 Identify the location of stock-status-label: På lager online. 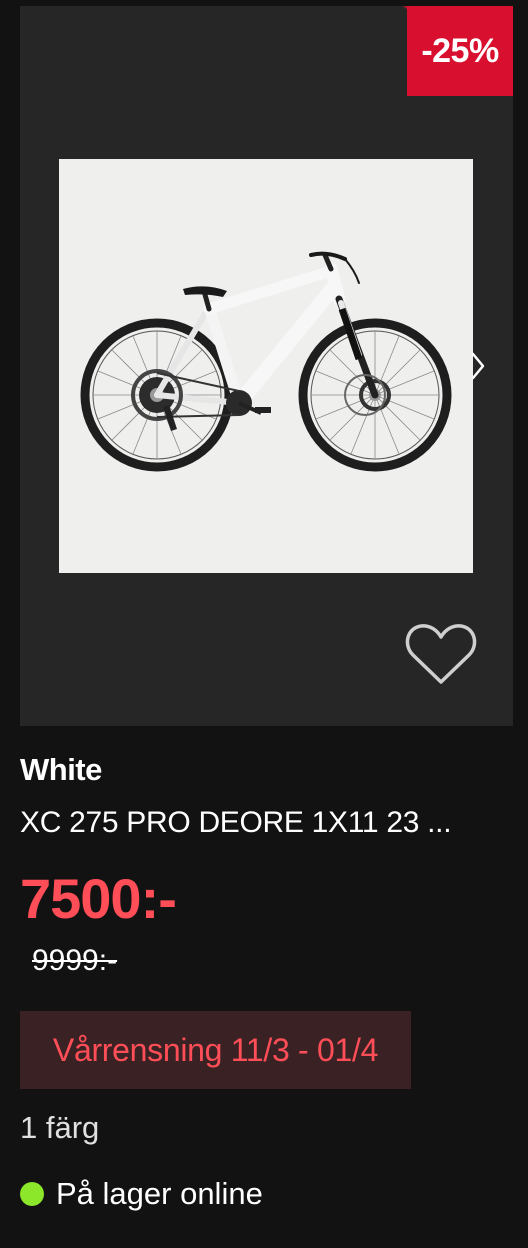
(159, 1193).